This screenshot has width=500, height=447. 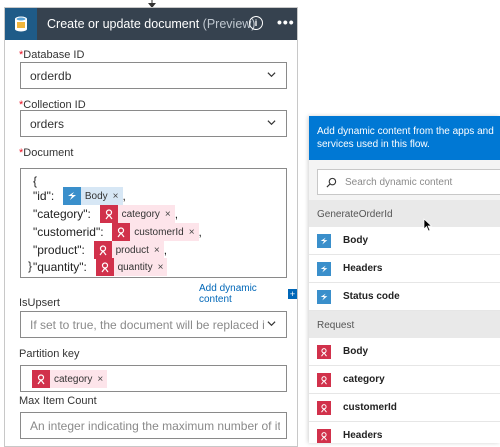 I want to click on document-line-customerid: "customerid": customerId × ,, so click(x=117, y=232).